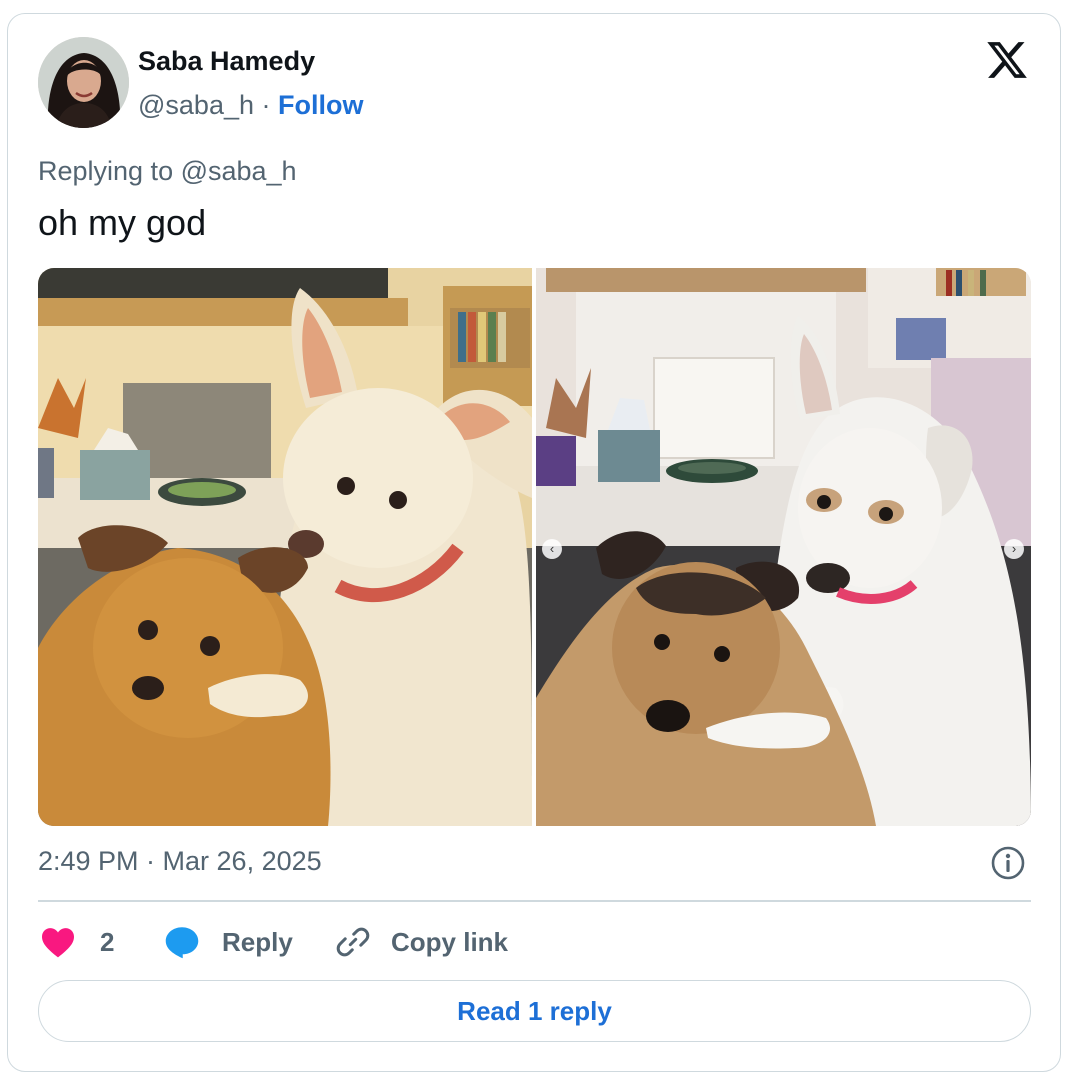 Image resolution: width=1068 pixels, height=1080 pixels. I want to click on divider, so click(534, 901).